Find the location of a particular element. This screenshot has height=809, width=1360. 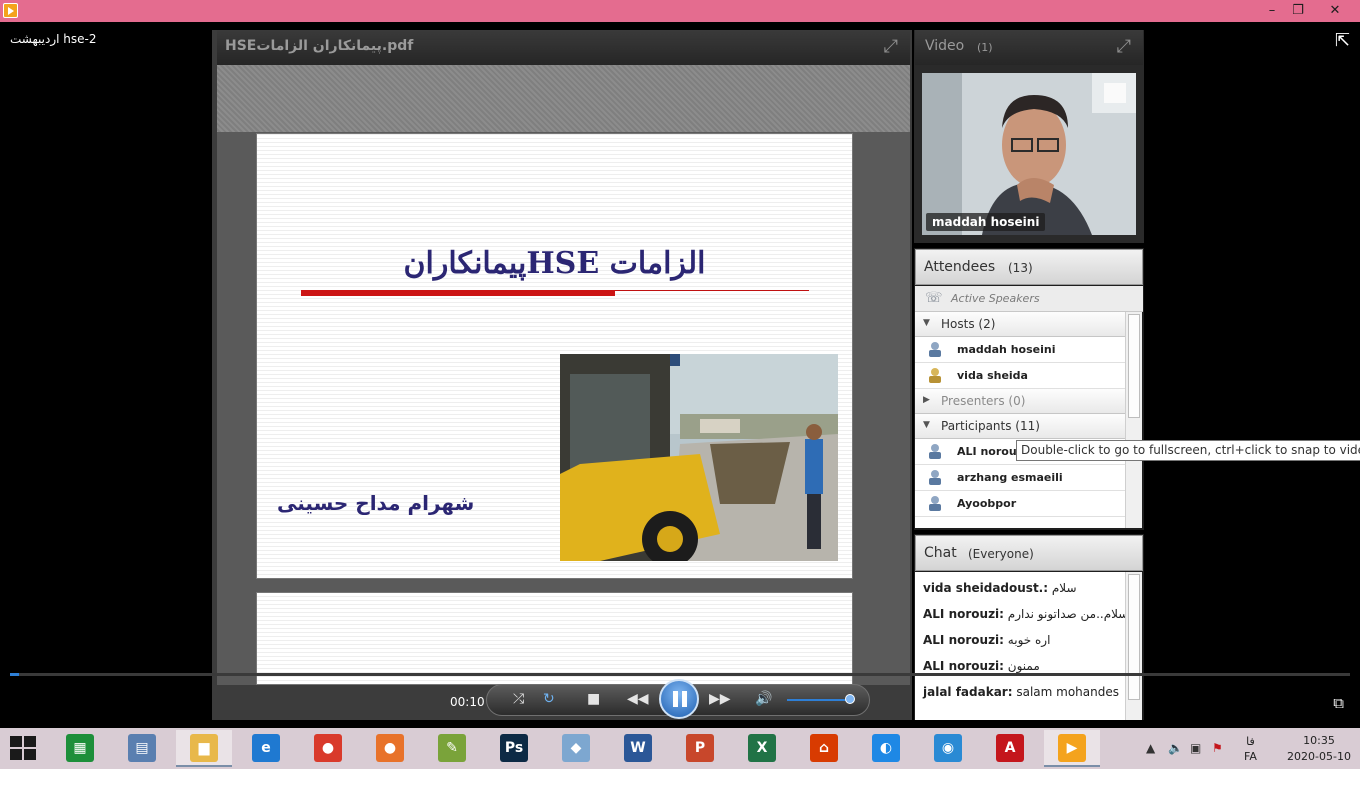

taskbar-office: ⌂ is located at coordinates (824, 748).